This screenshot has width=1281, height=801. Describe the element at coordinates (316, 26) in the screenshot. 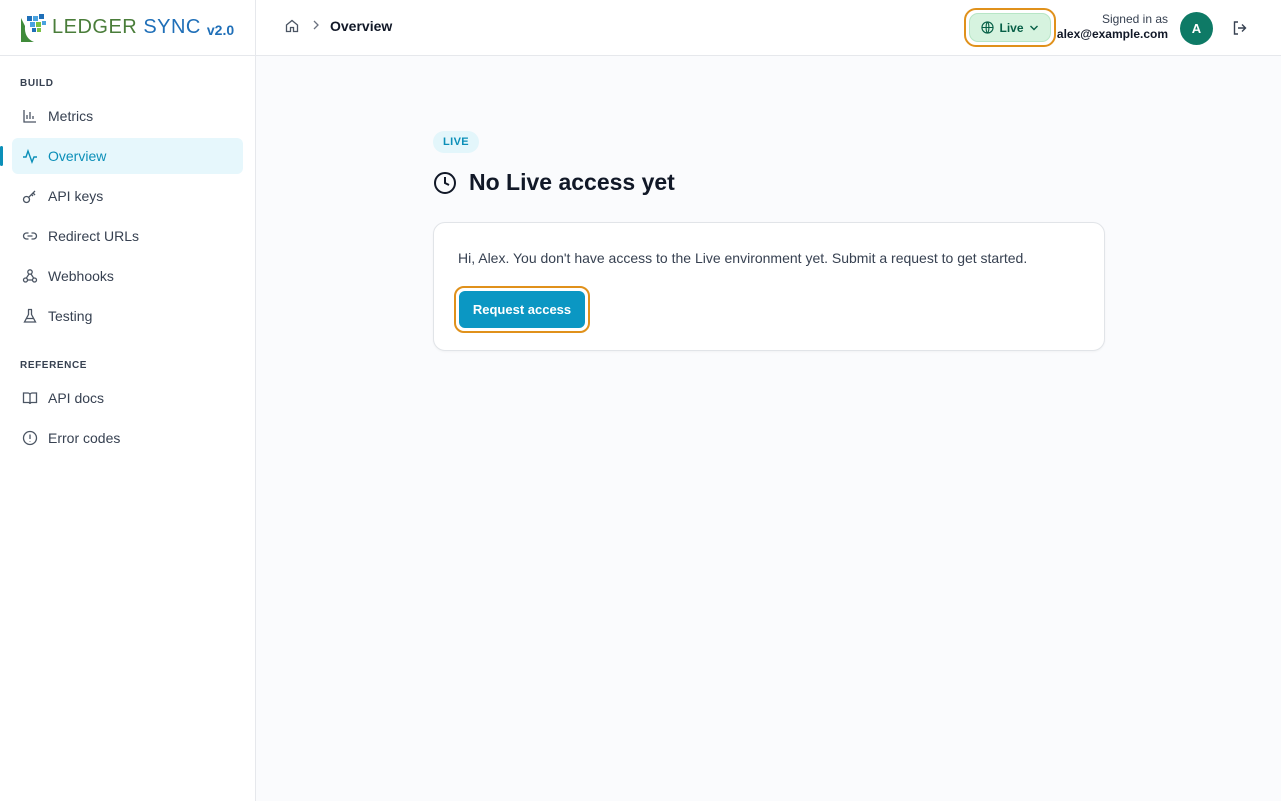

I see `chevron-right-icon` at that location.